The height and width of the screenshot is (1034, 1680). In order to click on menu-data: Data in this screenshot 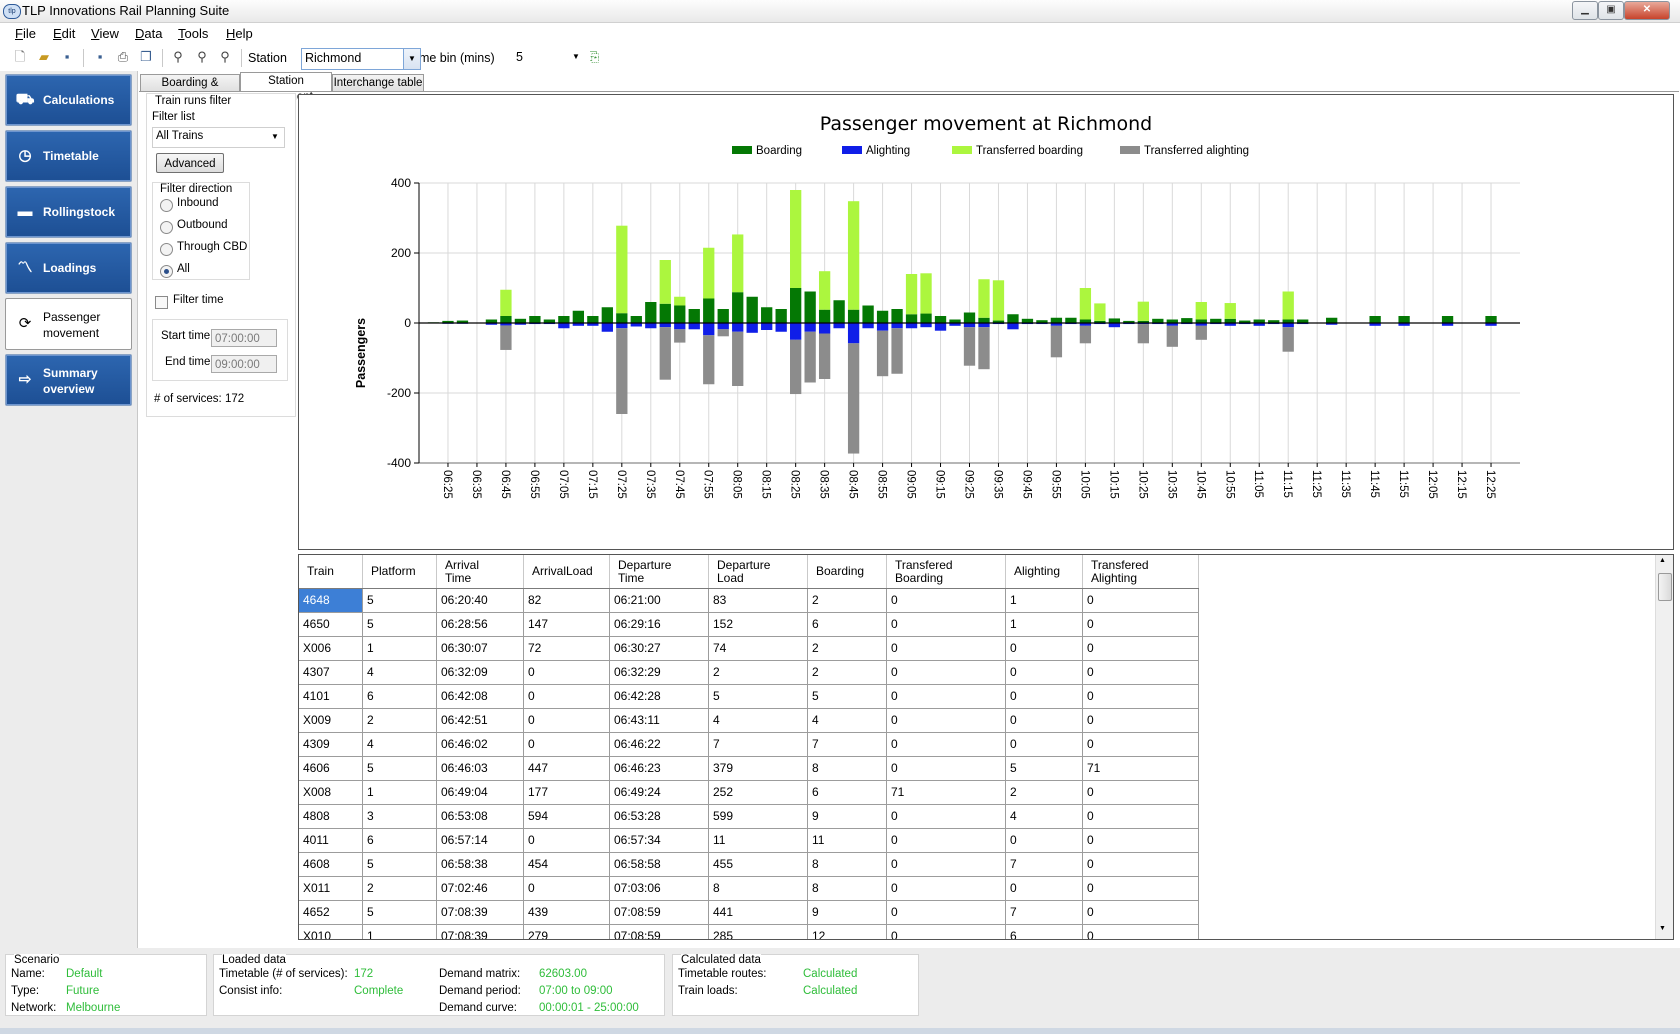, I will do `click(148, 33)`.